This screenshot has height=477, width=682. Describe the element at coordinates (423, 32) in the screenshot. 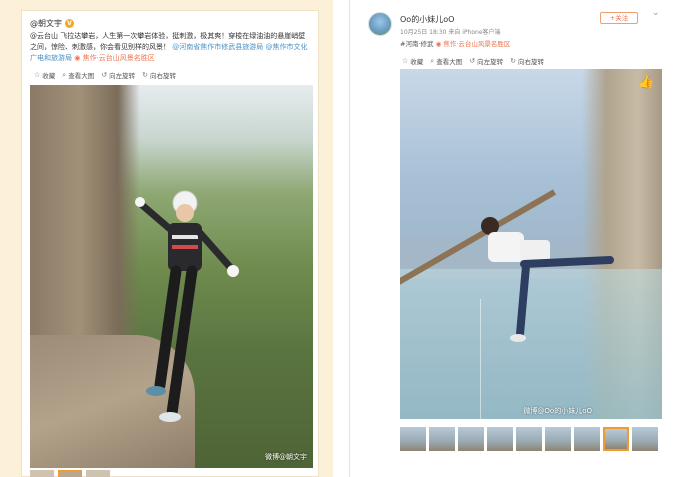

I see `post-time: 10月25日 18:30` at that location.